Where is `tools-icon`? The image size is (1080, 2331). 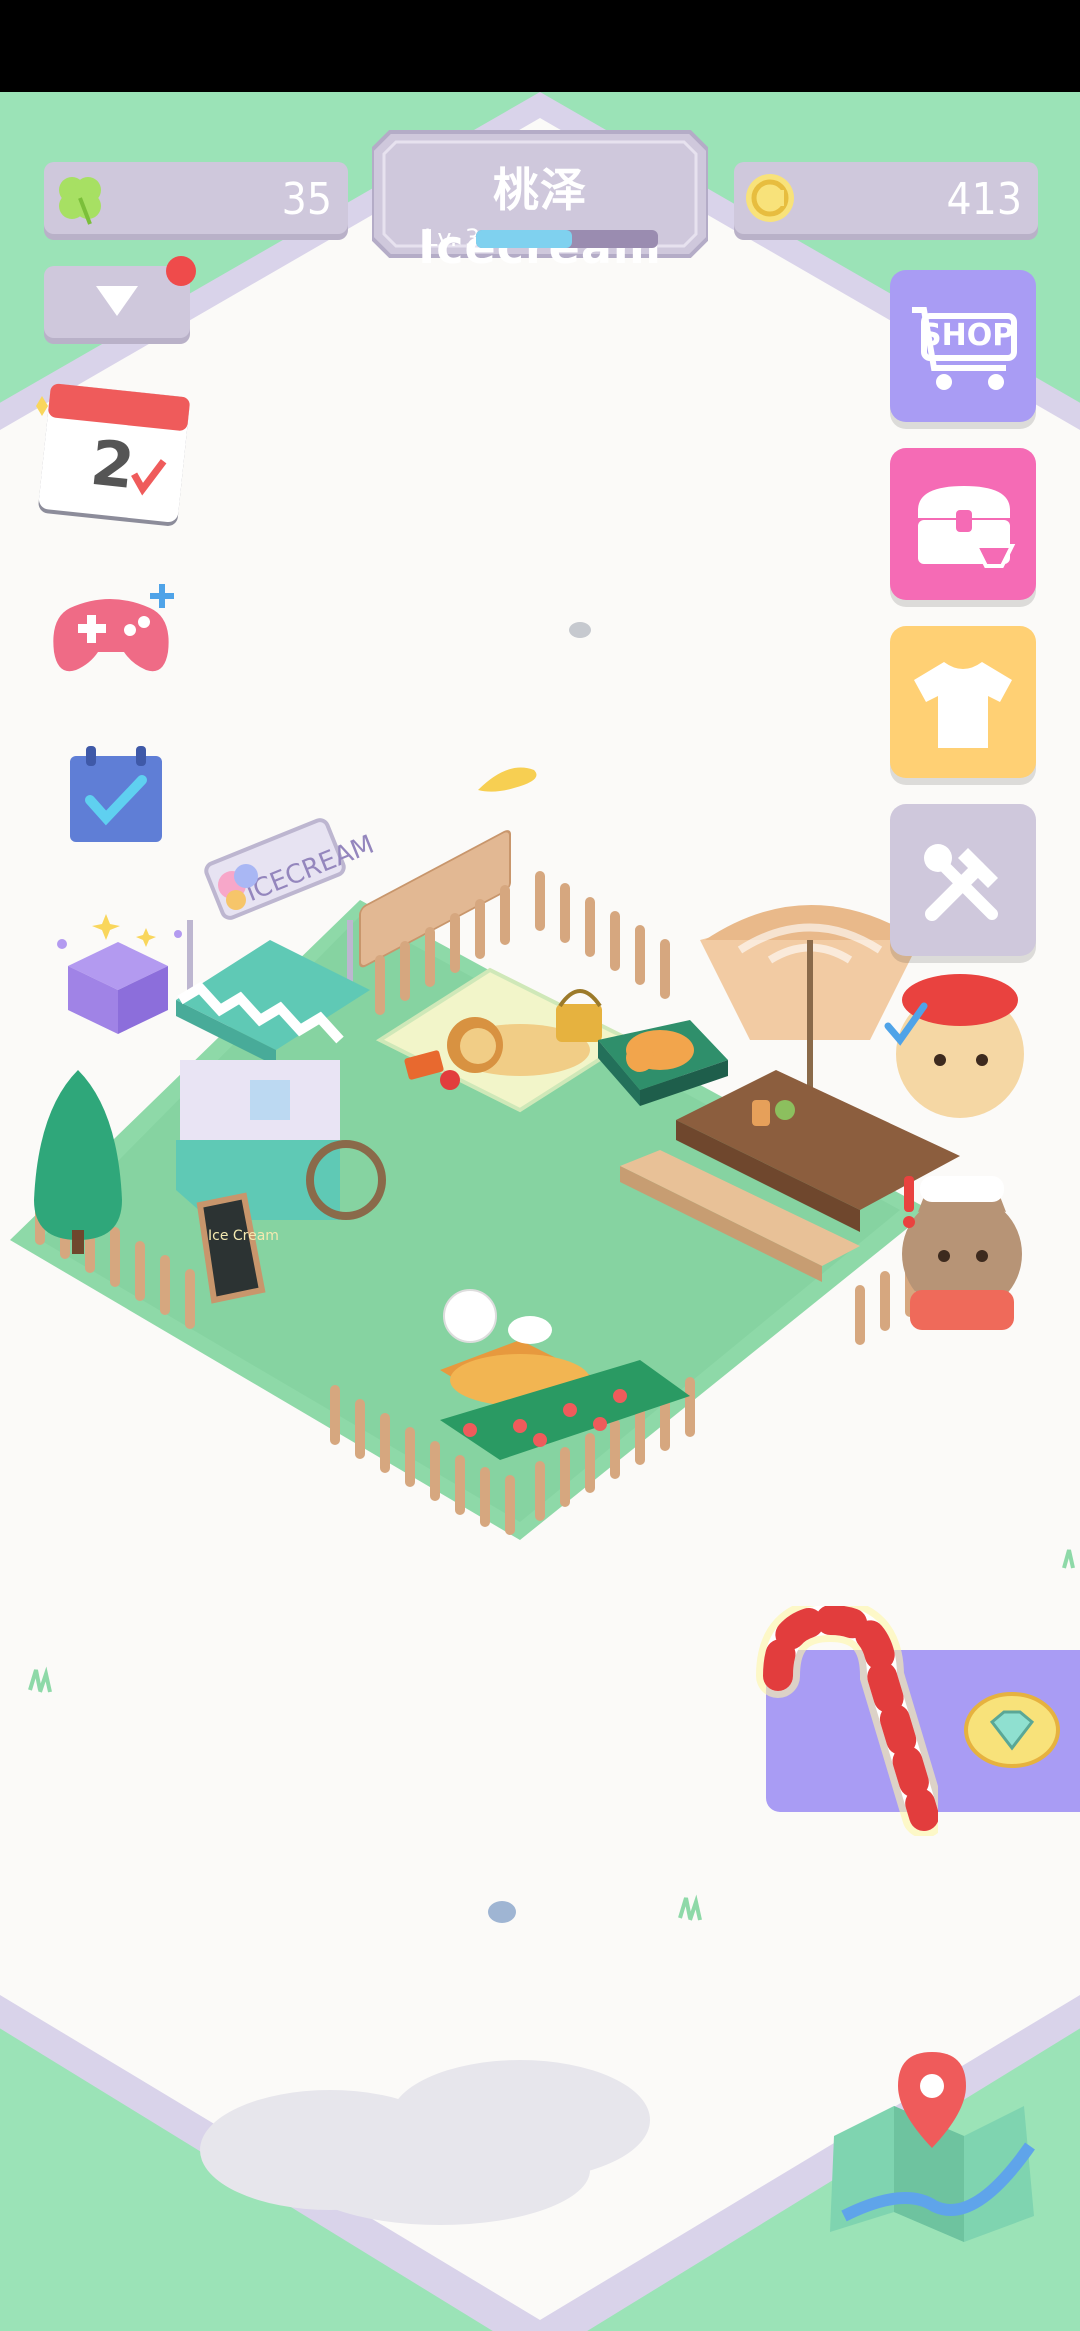 tools-icon is located at coordinates (961, 882).